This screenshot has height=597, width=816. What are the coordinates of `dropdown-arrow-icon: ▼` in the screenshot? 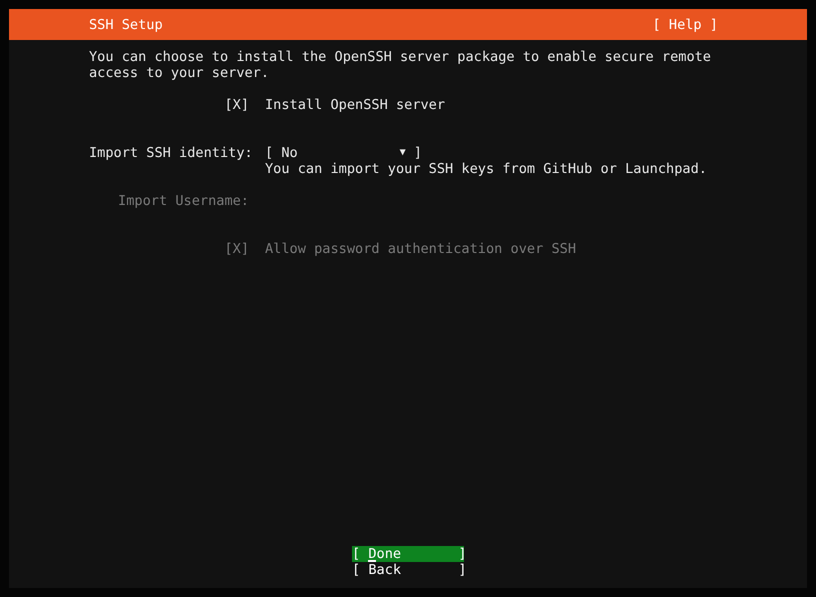 It's located at (403, 153).